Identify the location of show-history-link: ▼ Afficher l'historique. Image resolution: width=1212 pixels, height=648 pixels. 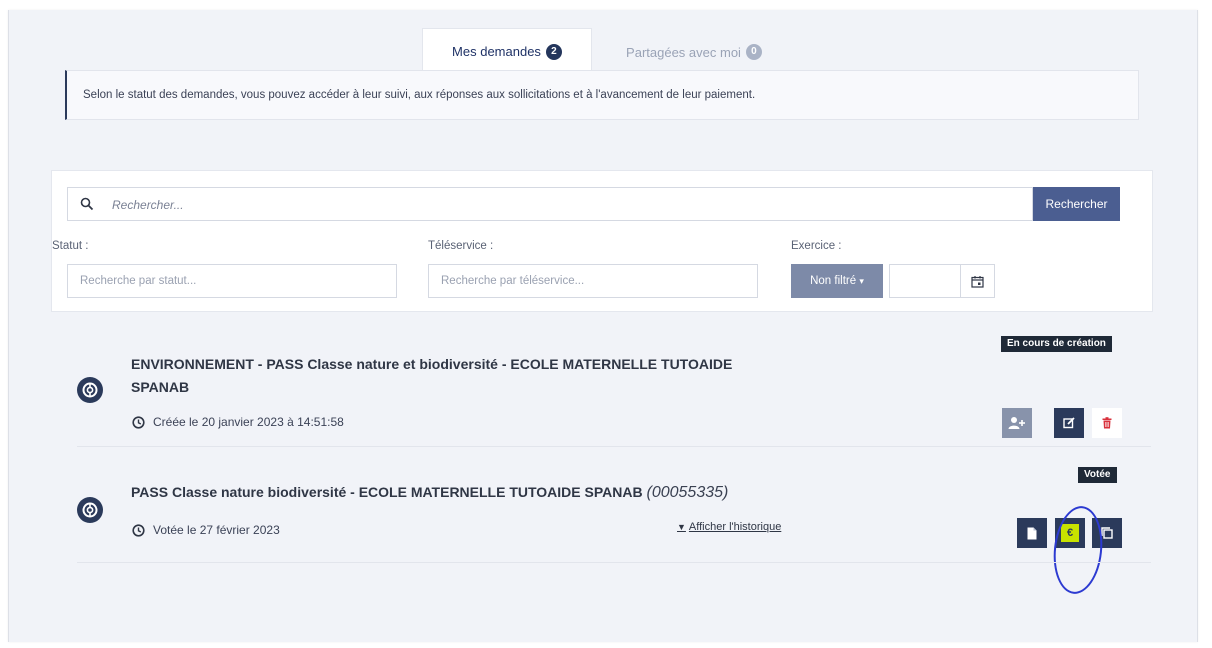
(729, 527).